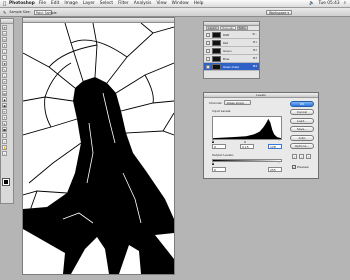  What do you see at coordinates (89, 3) in the screenshot?
I see `menu-layer: Layer` at bounding box center [89, 3].